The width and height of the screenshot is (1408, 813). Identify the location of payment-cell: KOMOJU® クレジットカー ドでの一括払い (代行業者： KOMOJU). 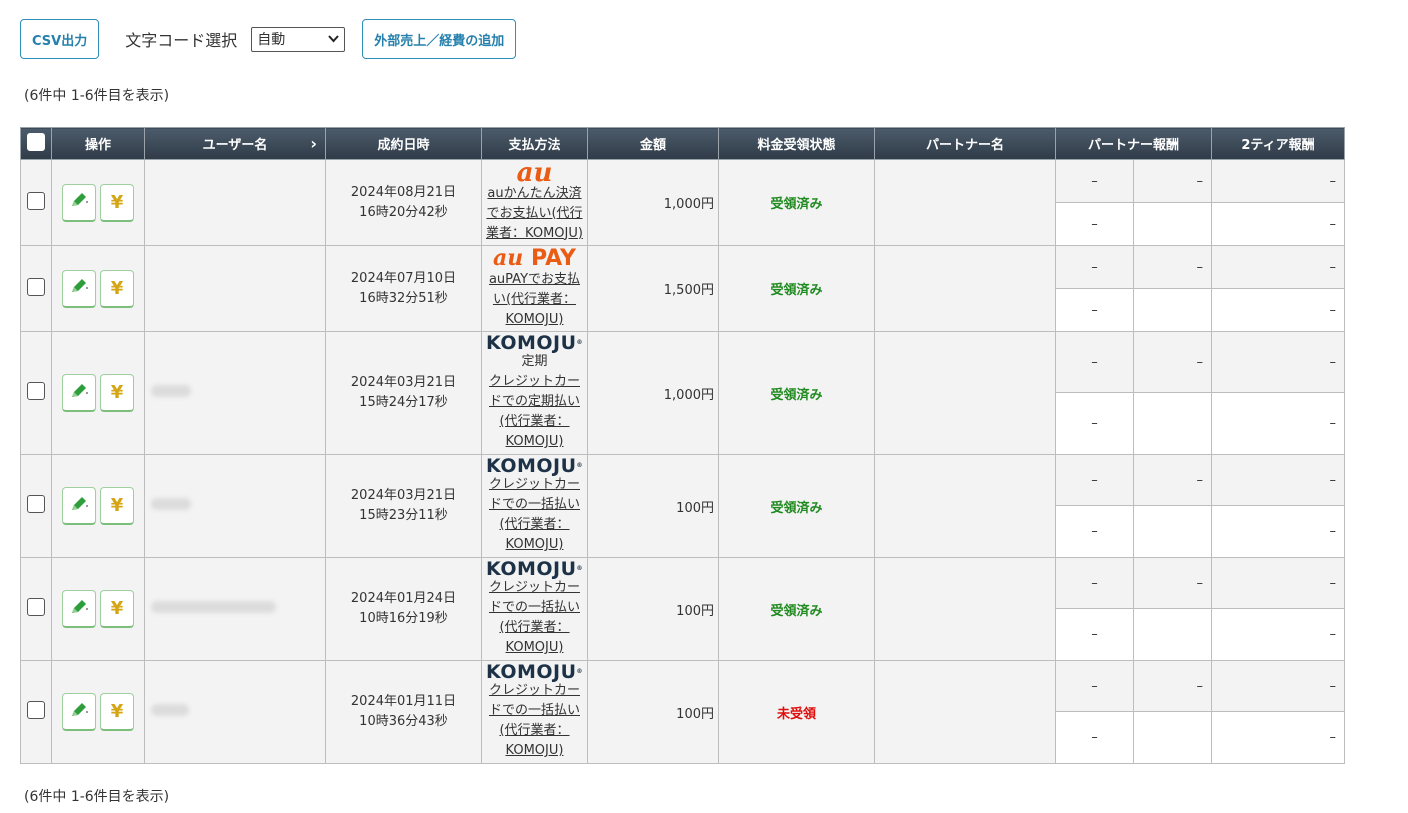
(534, 712).